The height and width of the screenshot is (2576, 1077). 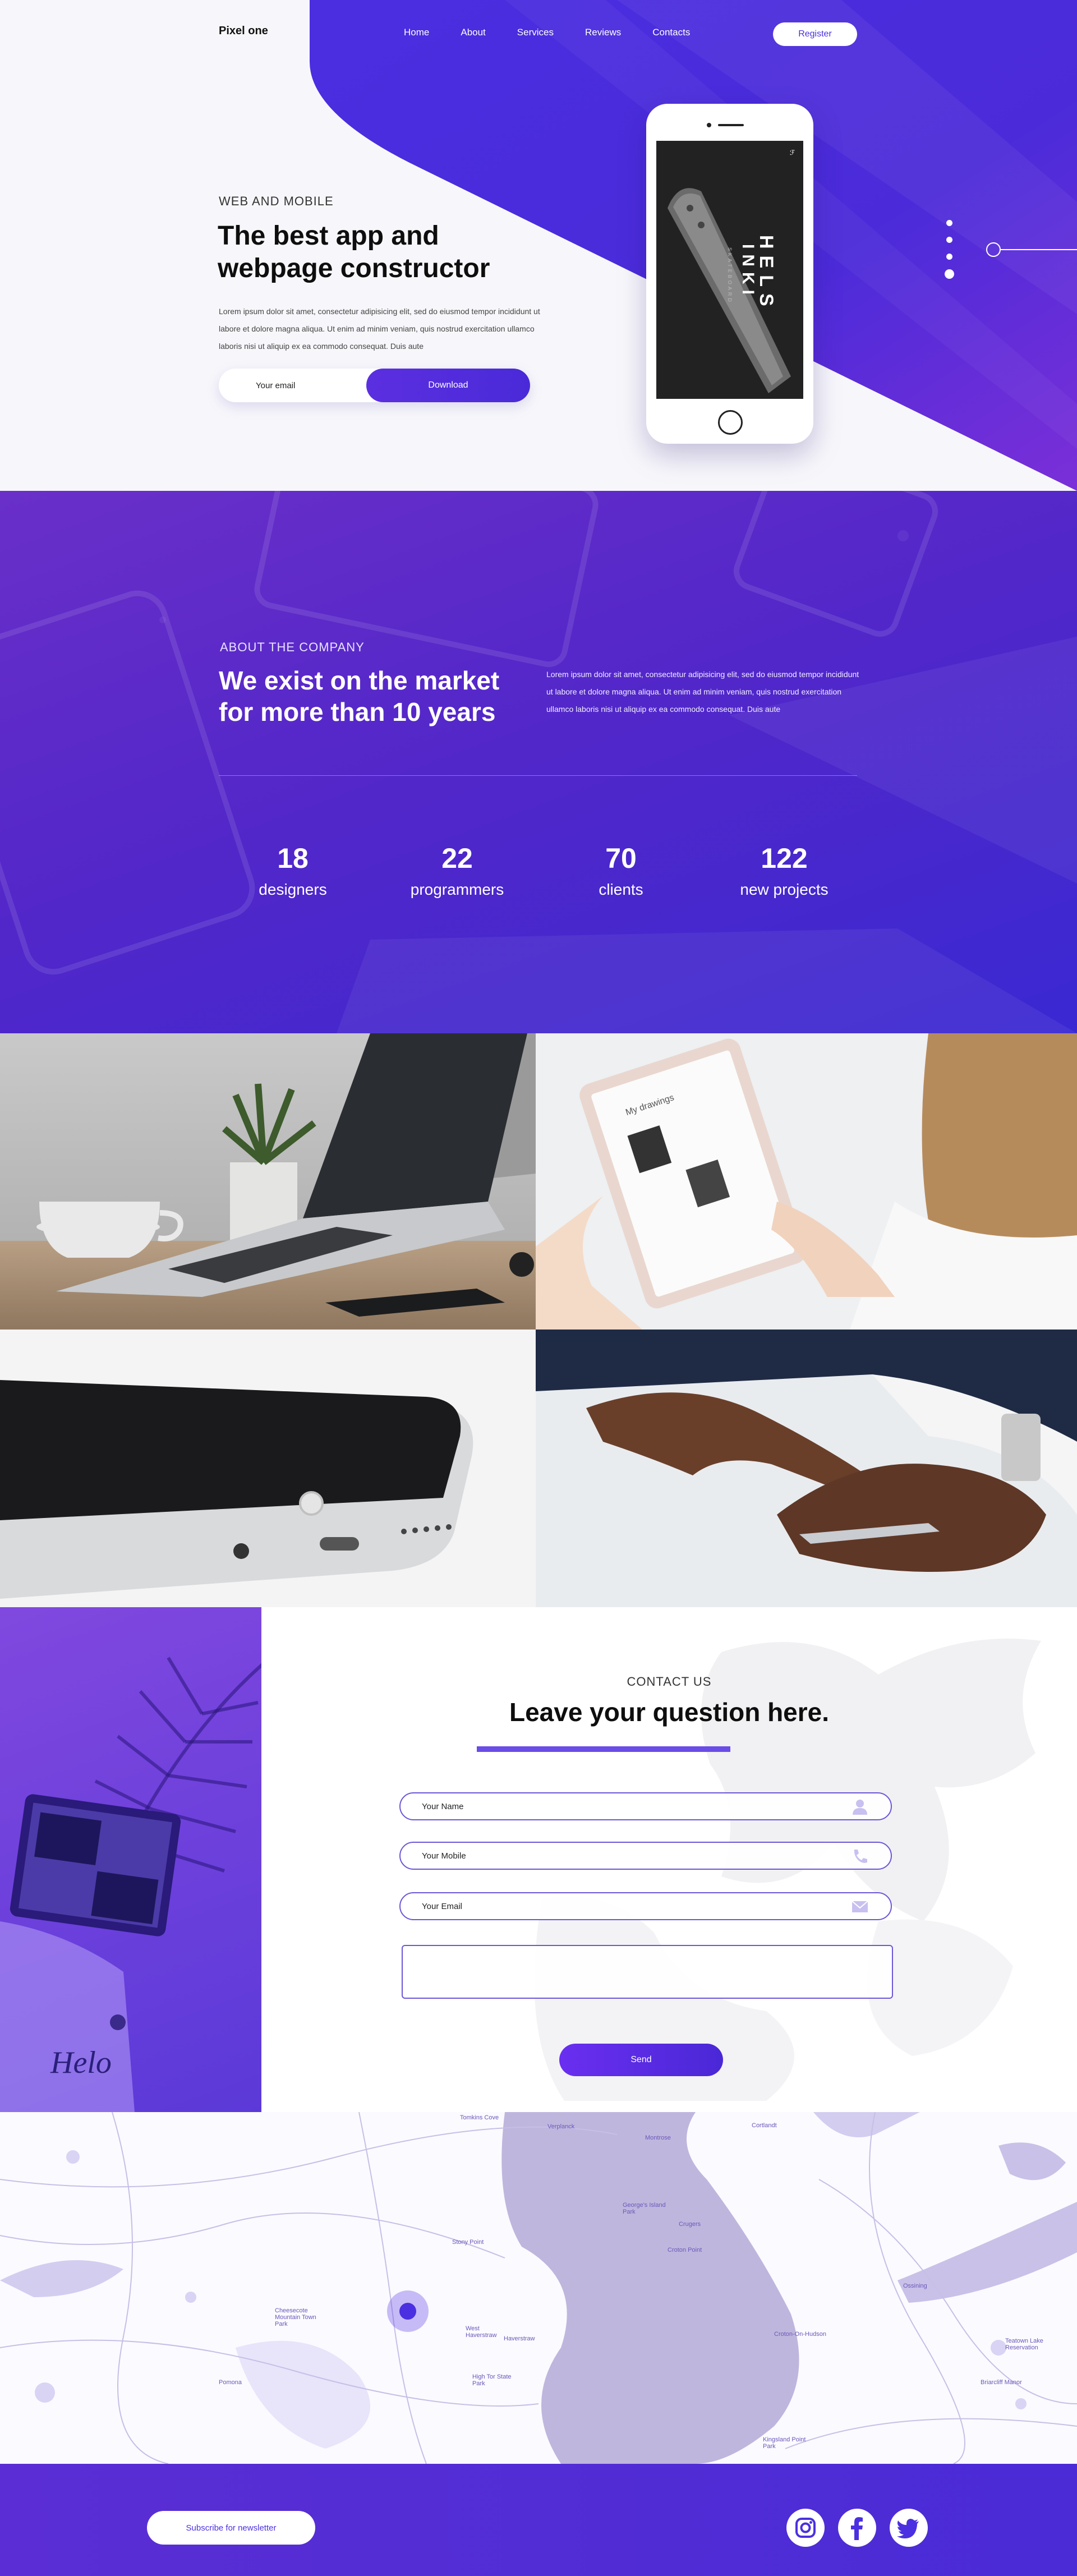 I want to click on gallery-photo-laptop, so click(x=268, y=1182).